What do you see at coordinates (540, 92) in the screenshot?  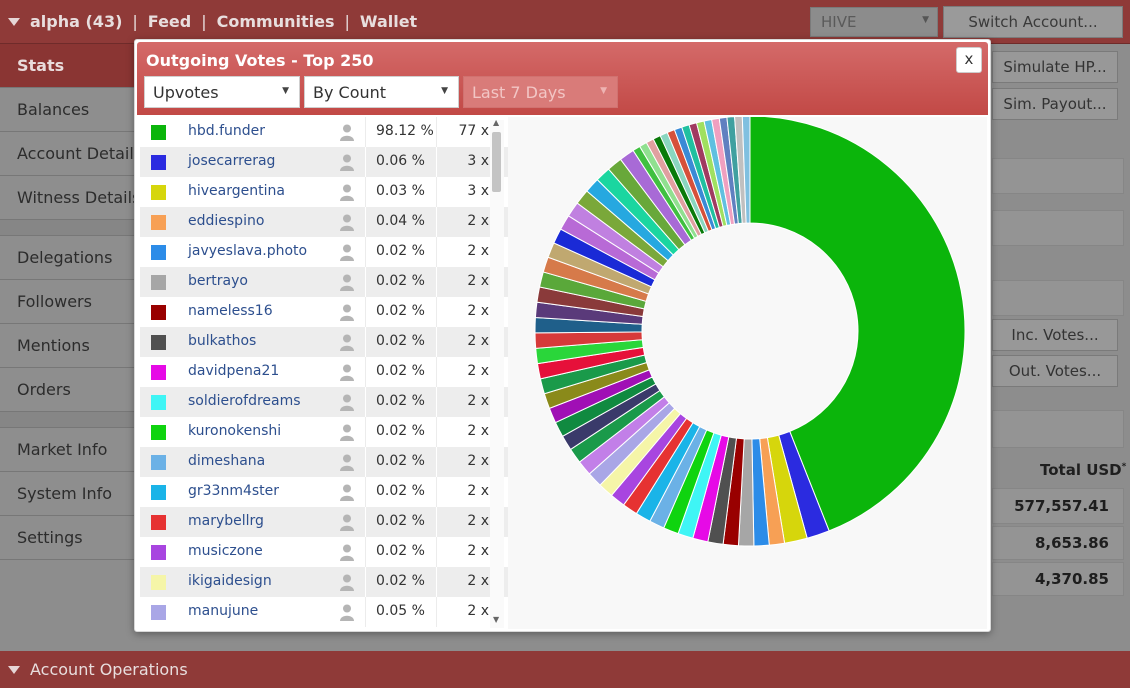 I see `period-select: Last 7 Days ▼` at bounding box center [540, 92].